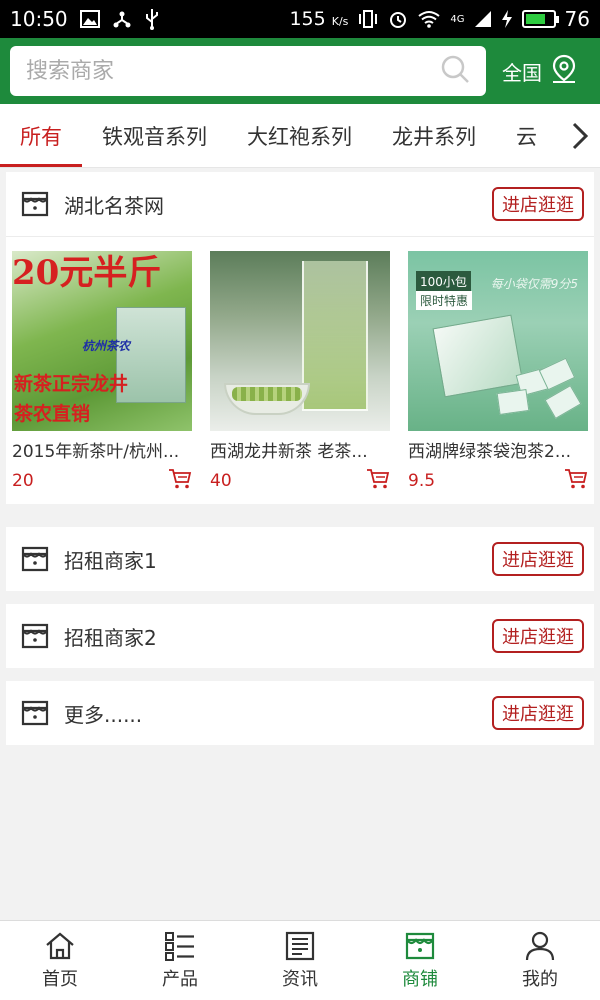 This screenshot has height=1000, width=600. I want to click on status-time: 10:50, so click(39, 19).